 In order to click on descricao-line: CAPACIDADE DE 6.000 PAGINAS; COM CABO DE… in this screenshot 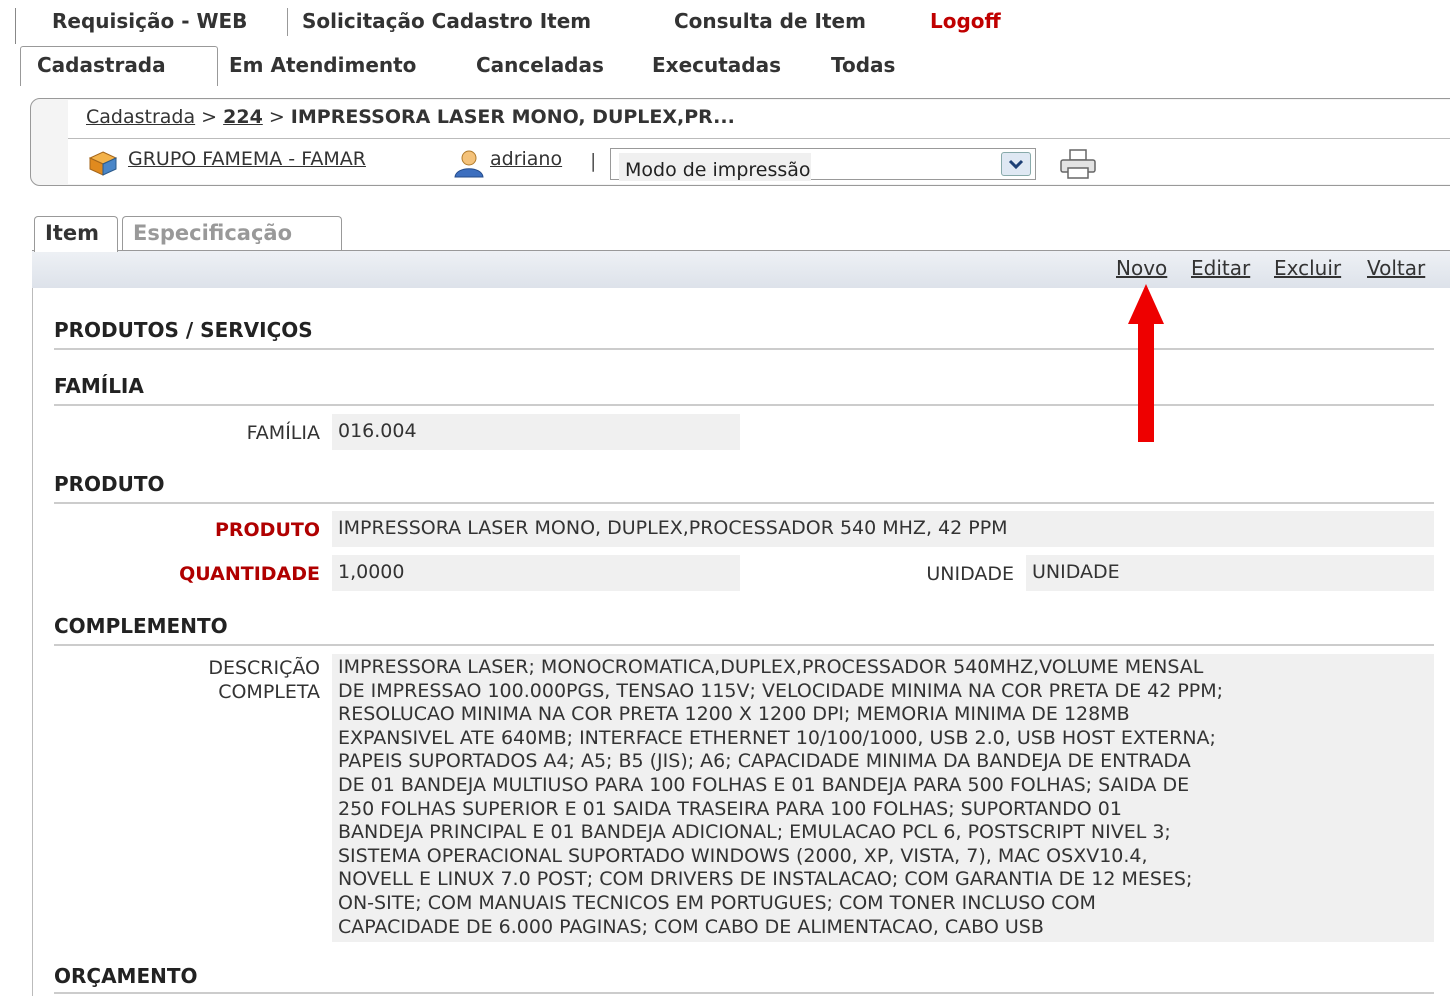, I will do `click(691, 926)`.